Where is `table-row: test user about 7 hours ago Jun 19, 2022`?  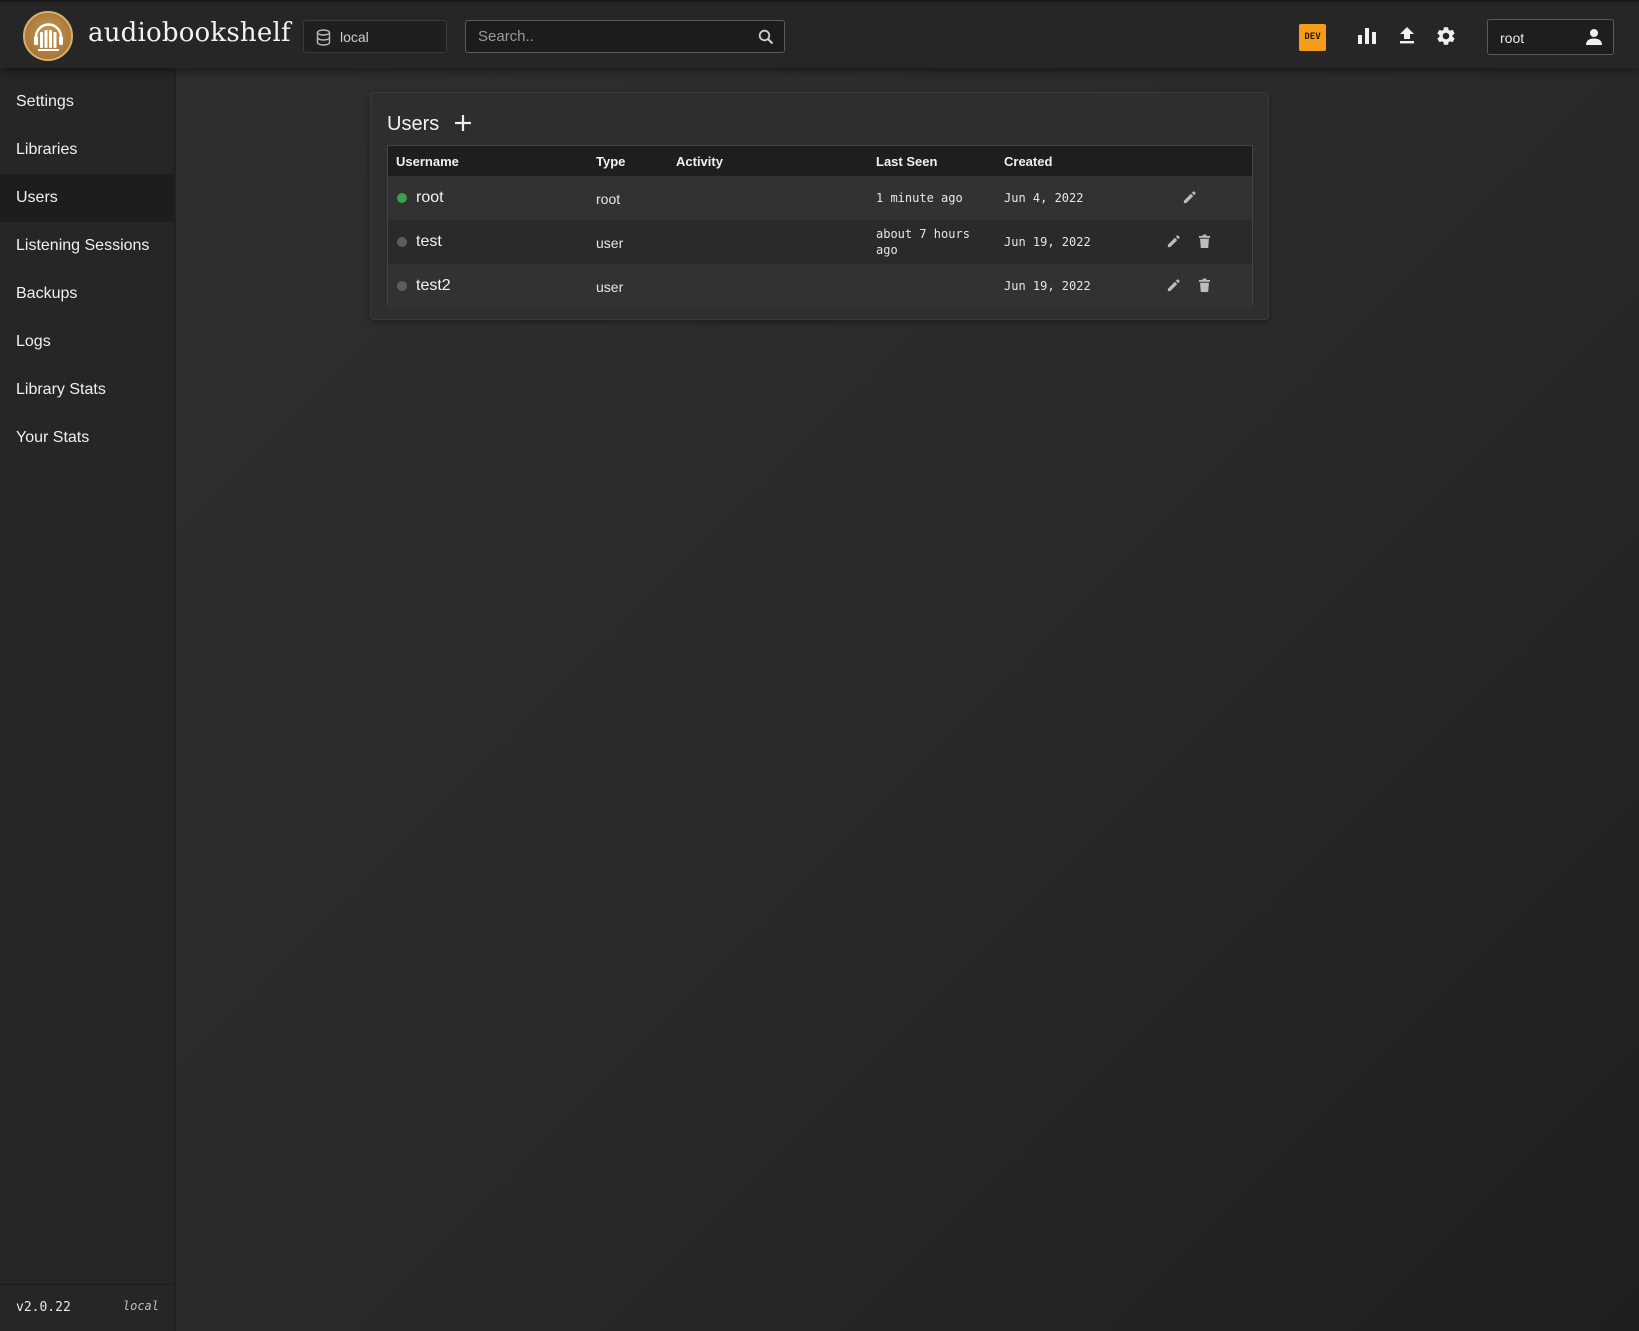 table-row: test user about 7 hours ago Jun 19, 2022 is located at coordinates (820, 242).